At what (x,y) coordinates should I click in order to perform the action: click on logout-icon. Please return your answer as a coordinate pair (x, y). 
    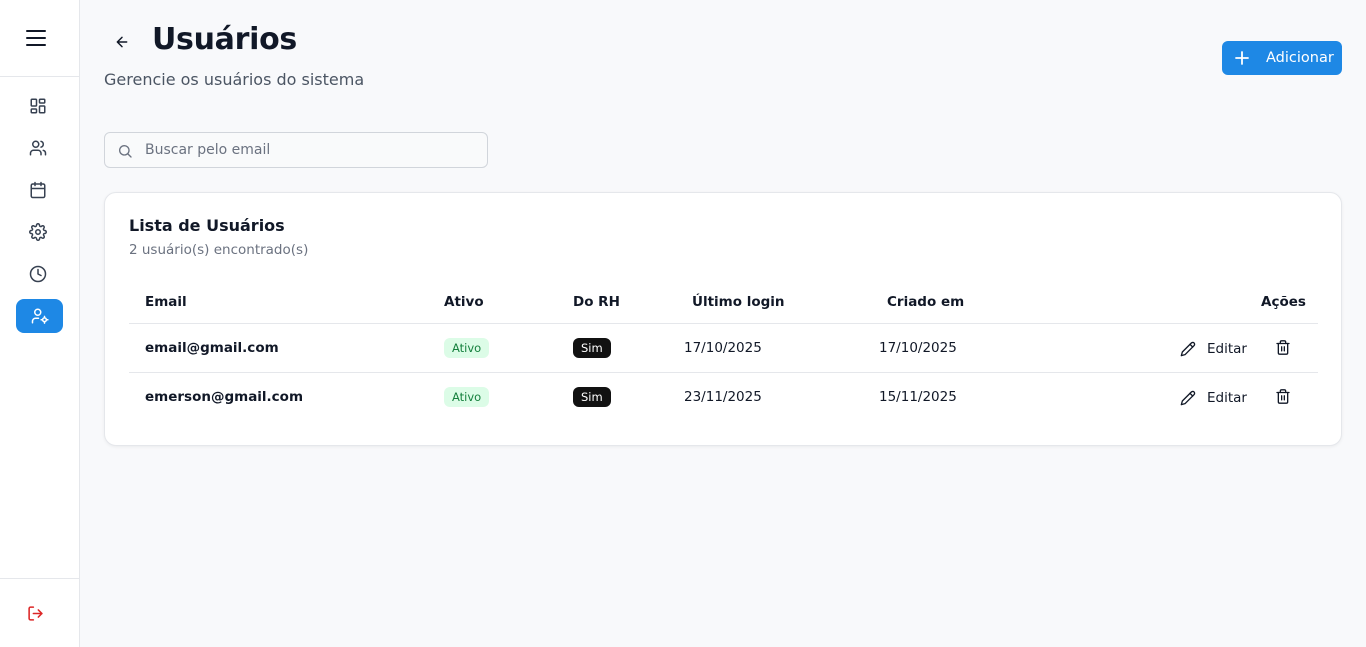
    Looking at the image, I should click on (35, 613).